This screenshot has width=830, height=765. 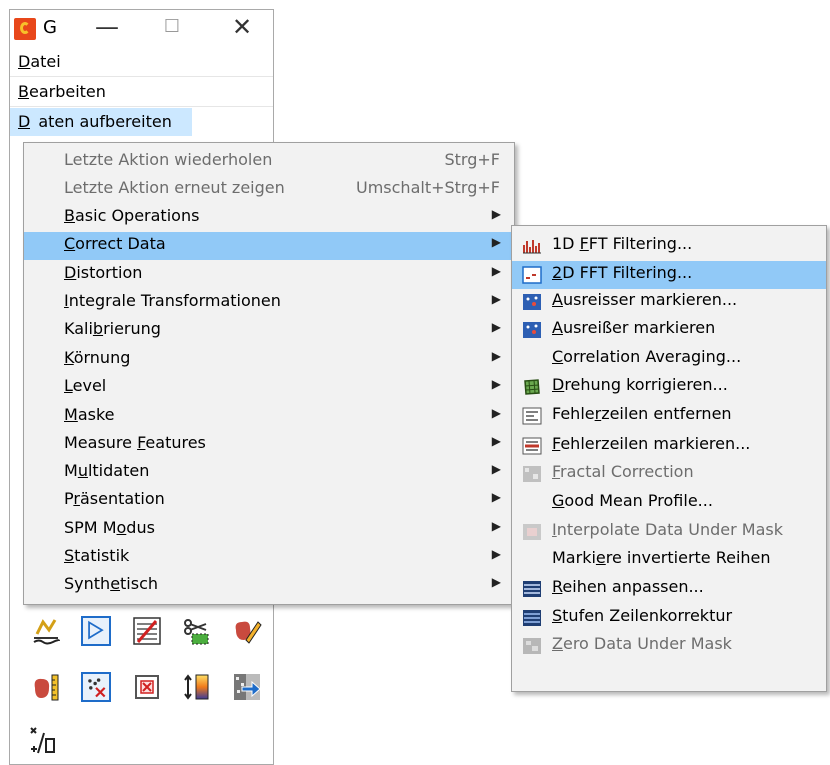 What do you see at coordinates (532, 246) in the screenshot?
I see `fft-1d-icon` at bounding box center [532, 246].